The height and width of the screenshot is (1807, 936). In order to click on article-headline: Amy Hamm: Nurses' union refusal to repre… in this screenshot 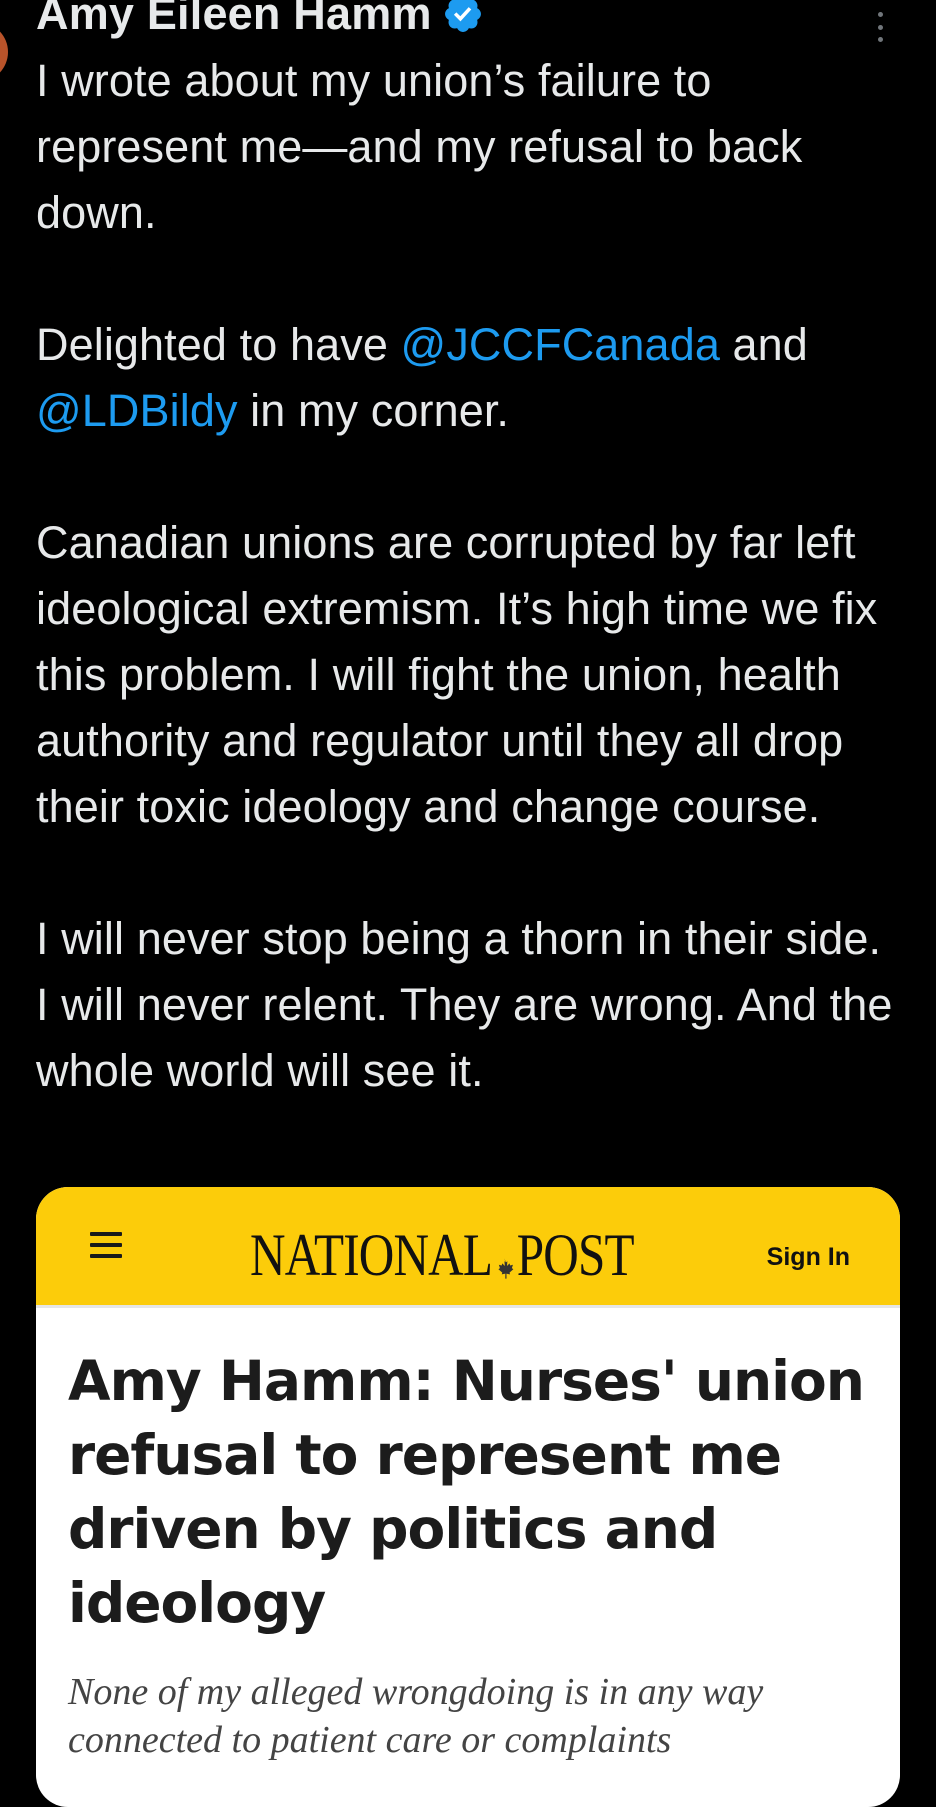, I will do `click(468, 1492)`.